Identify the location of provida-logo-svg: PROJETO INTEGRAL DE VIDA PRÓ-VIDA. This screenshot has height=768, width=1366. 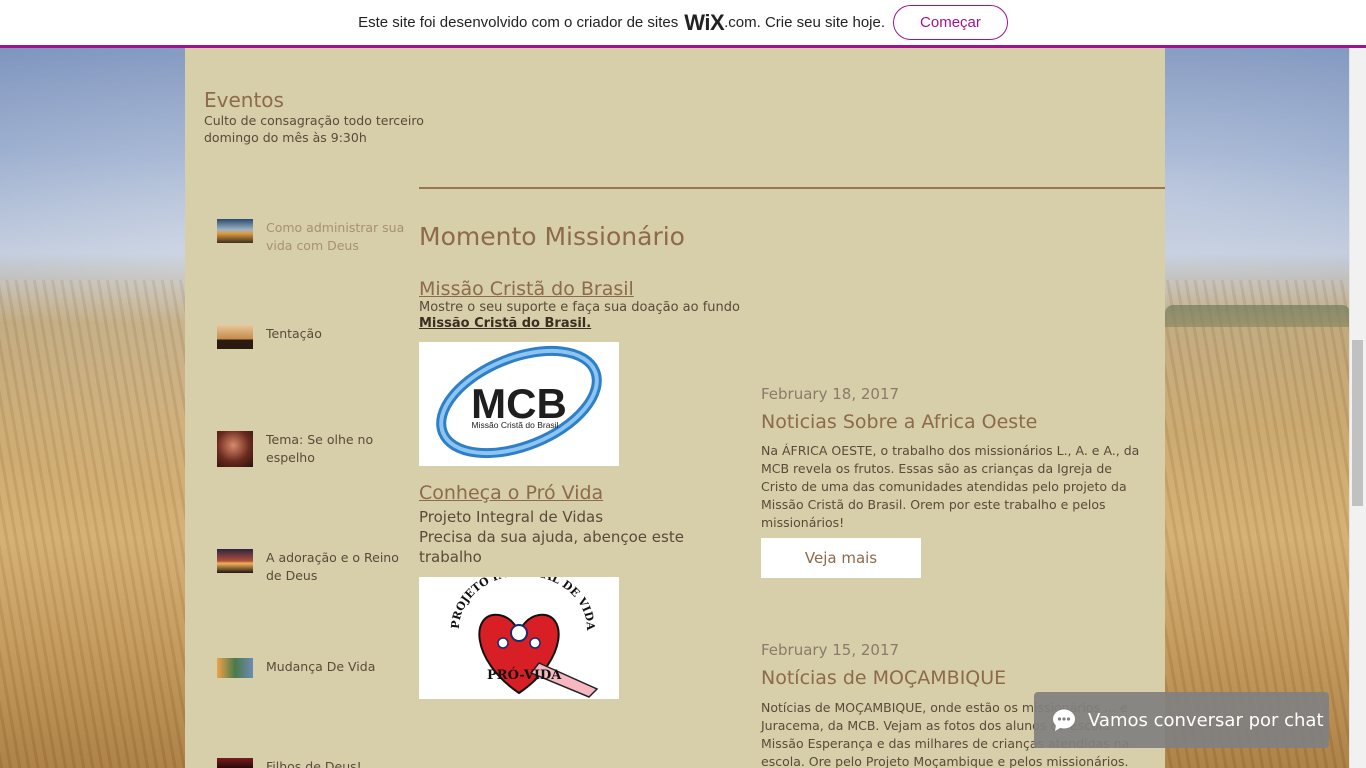
(524, 637).